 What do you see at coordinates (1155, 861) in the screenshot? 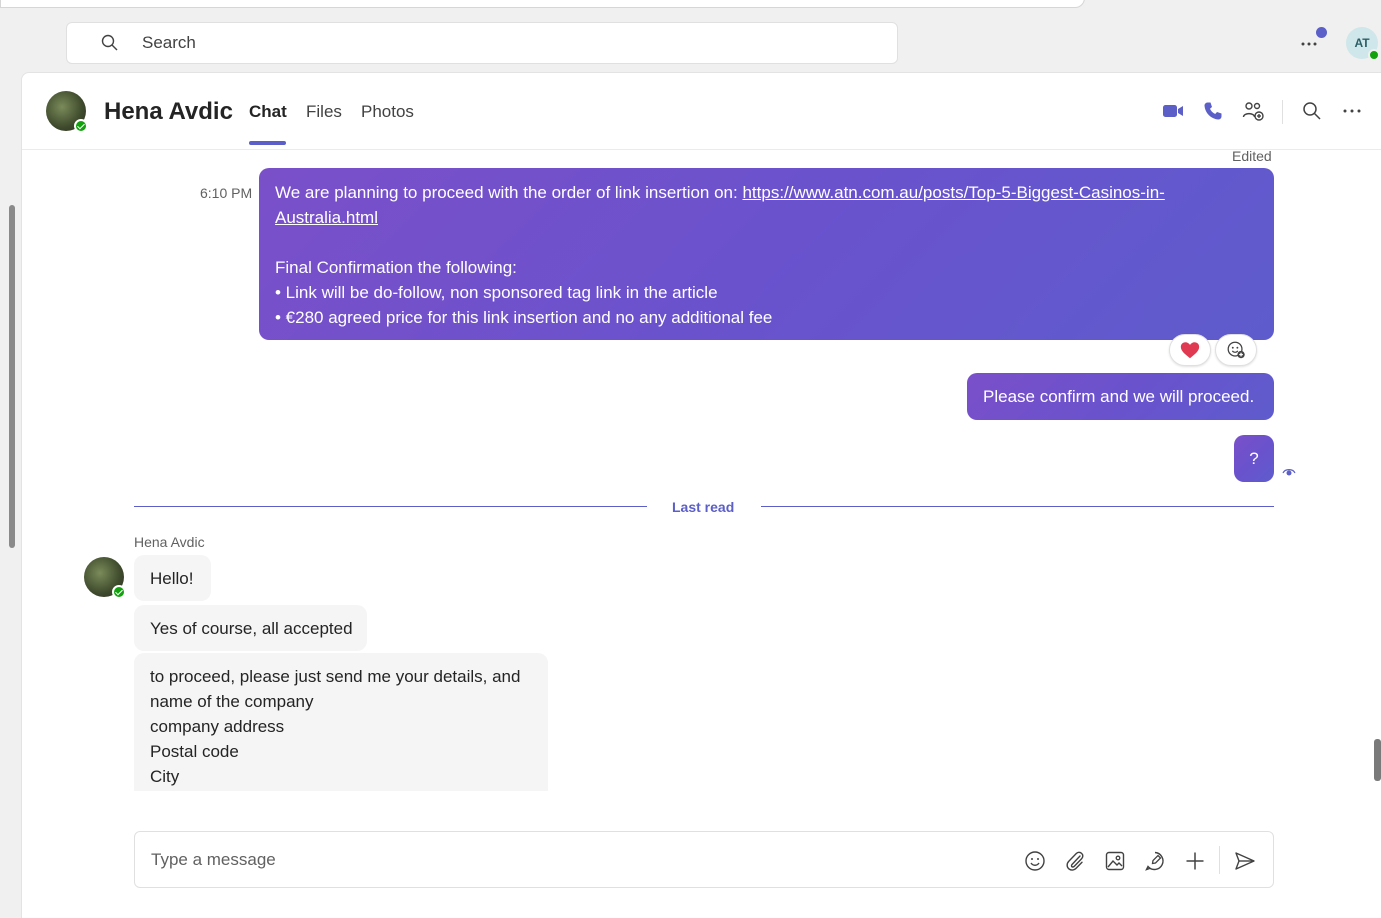
I see `loop-component-icon` at bounding box center [1155, 861].